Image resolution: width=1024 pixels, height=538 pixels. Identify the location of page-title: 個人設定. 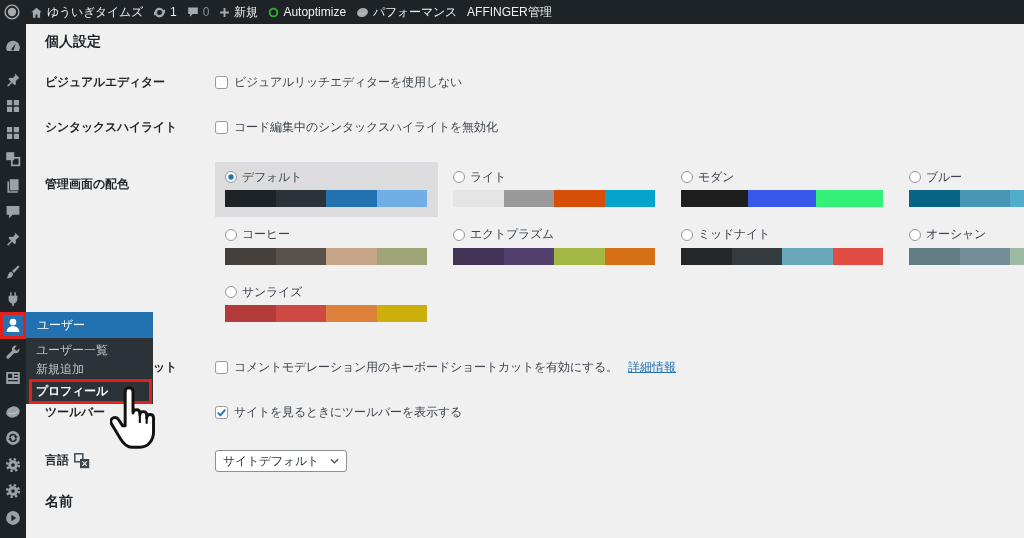
(73, 42).